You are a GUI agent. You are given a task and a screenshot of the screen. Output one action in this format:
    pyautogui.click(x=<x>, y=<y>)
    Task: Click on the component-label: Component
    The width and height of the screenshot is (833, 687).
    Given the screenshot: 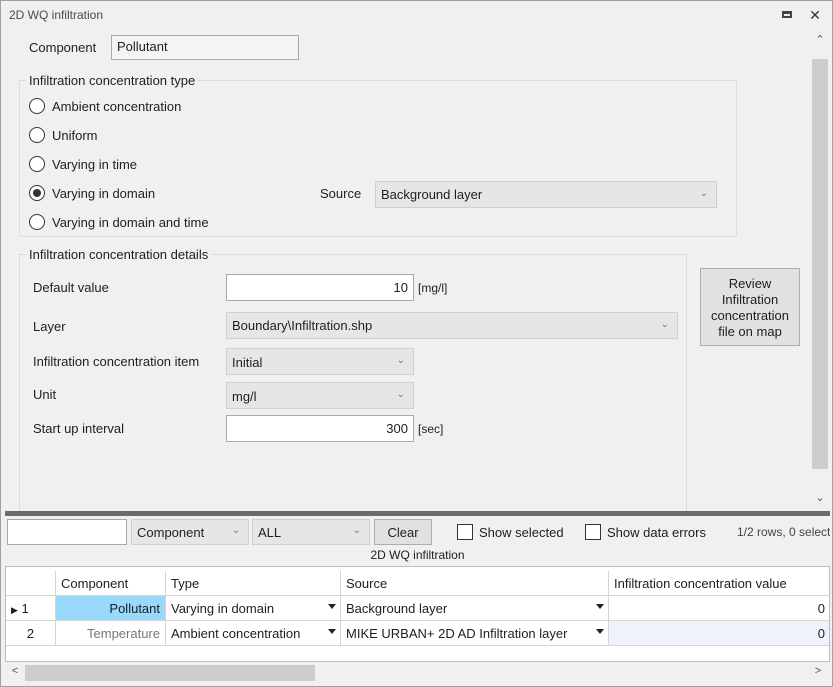 What is the action you would take?
    pyautogui.click(x=63, y=47)
    